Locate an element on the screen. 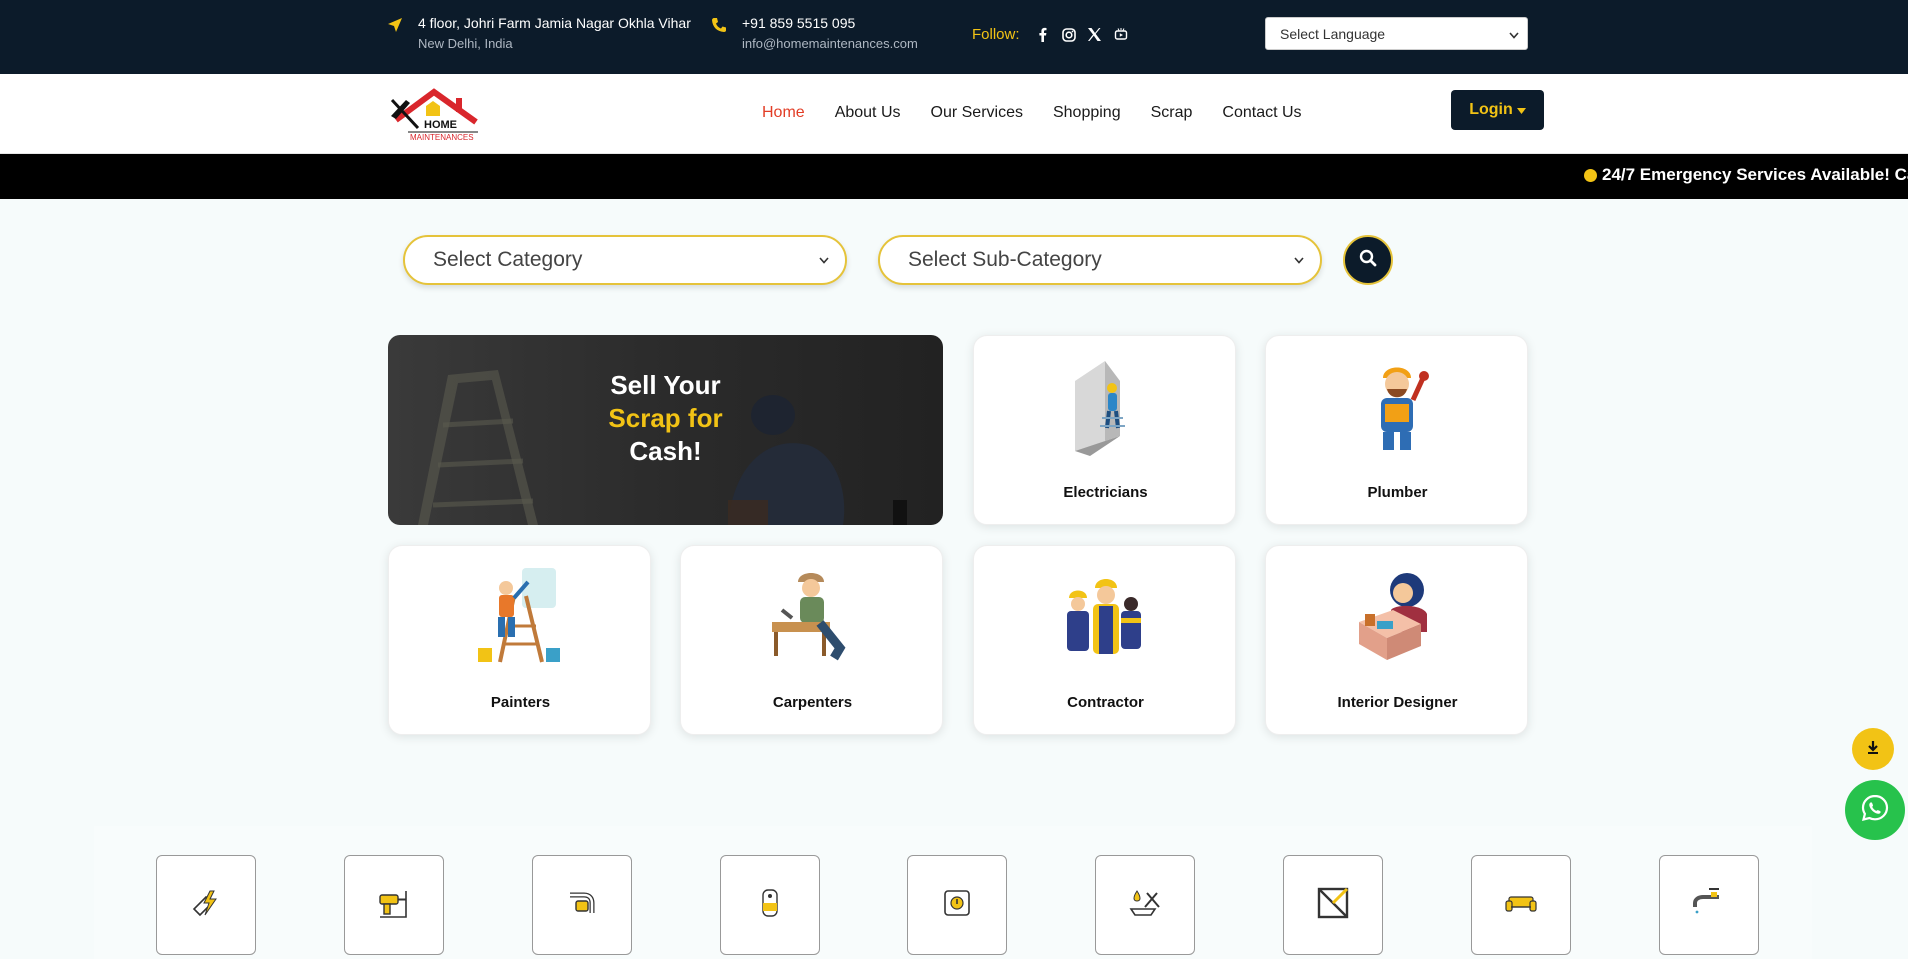 This screenshot has width=1908, height=959. search-button is located at coordinates (1368, 260).